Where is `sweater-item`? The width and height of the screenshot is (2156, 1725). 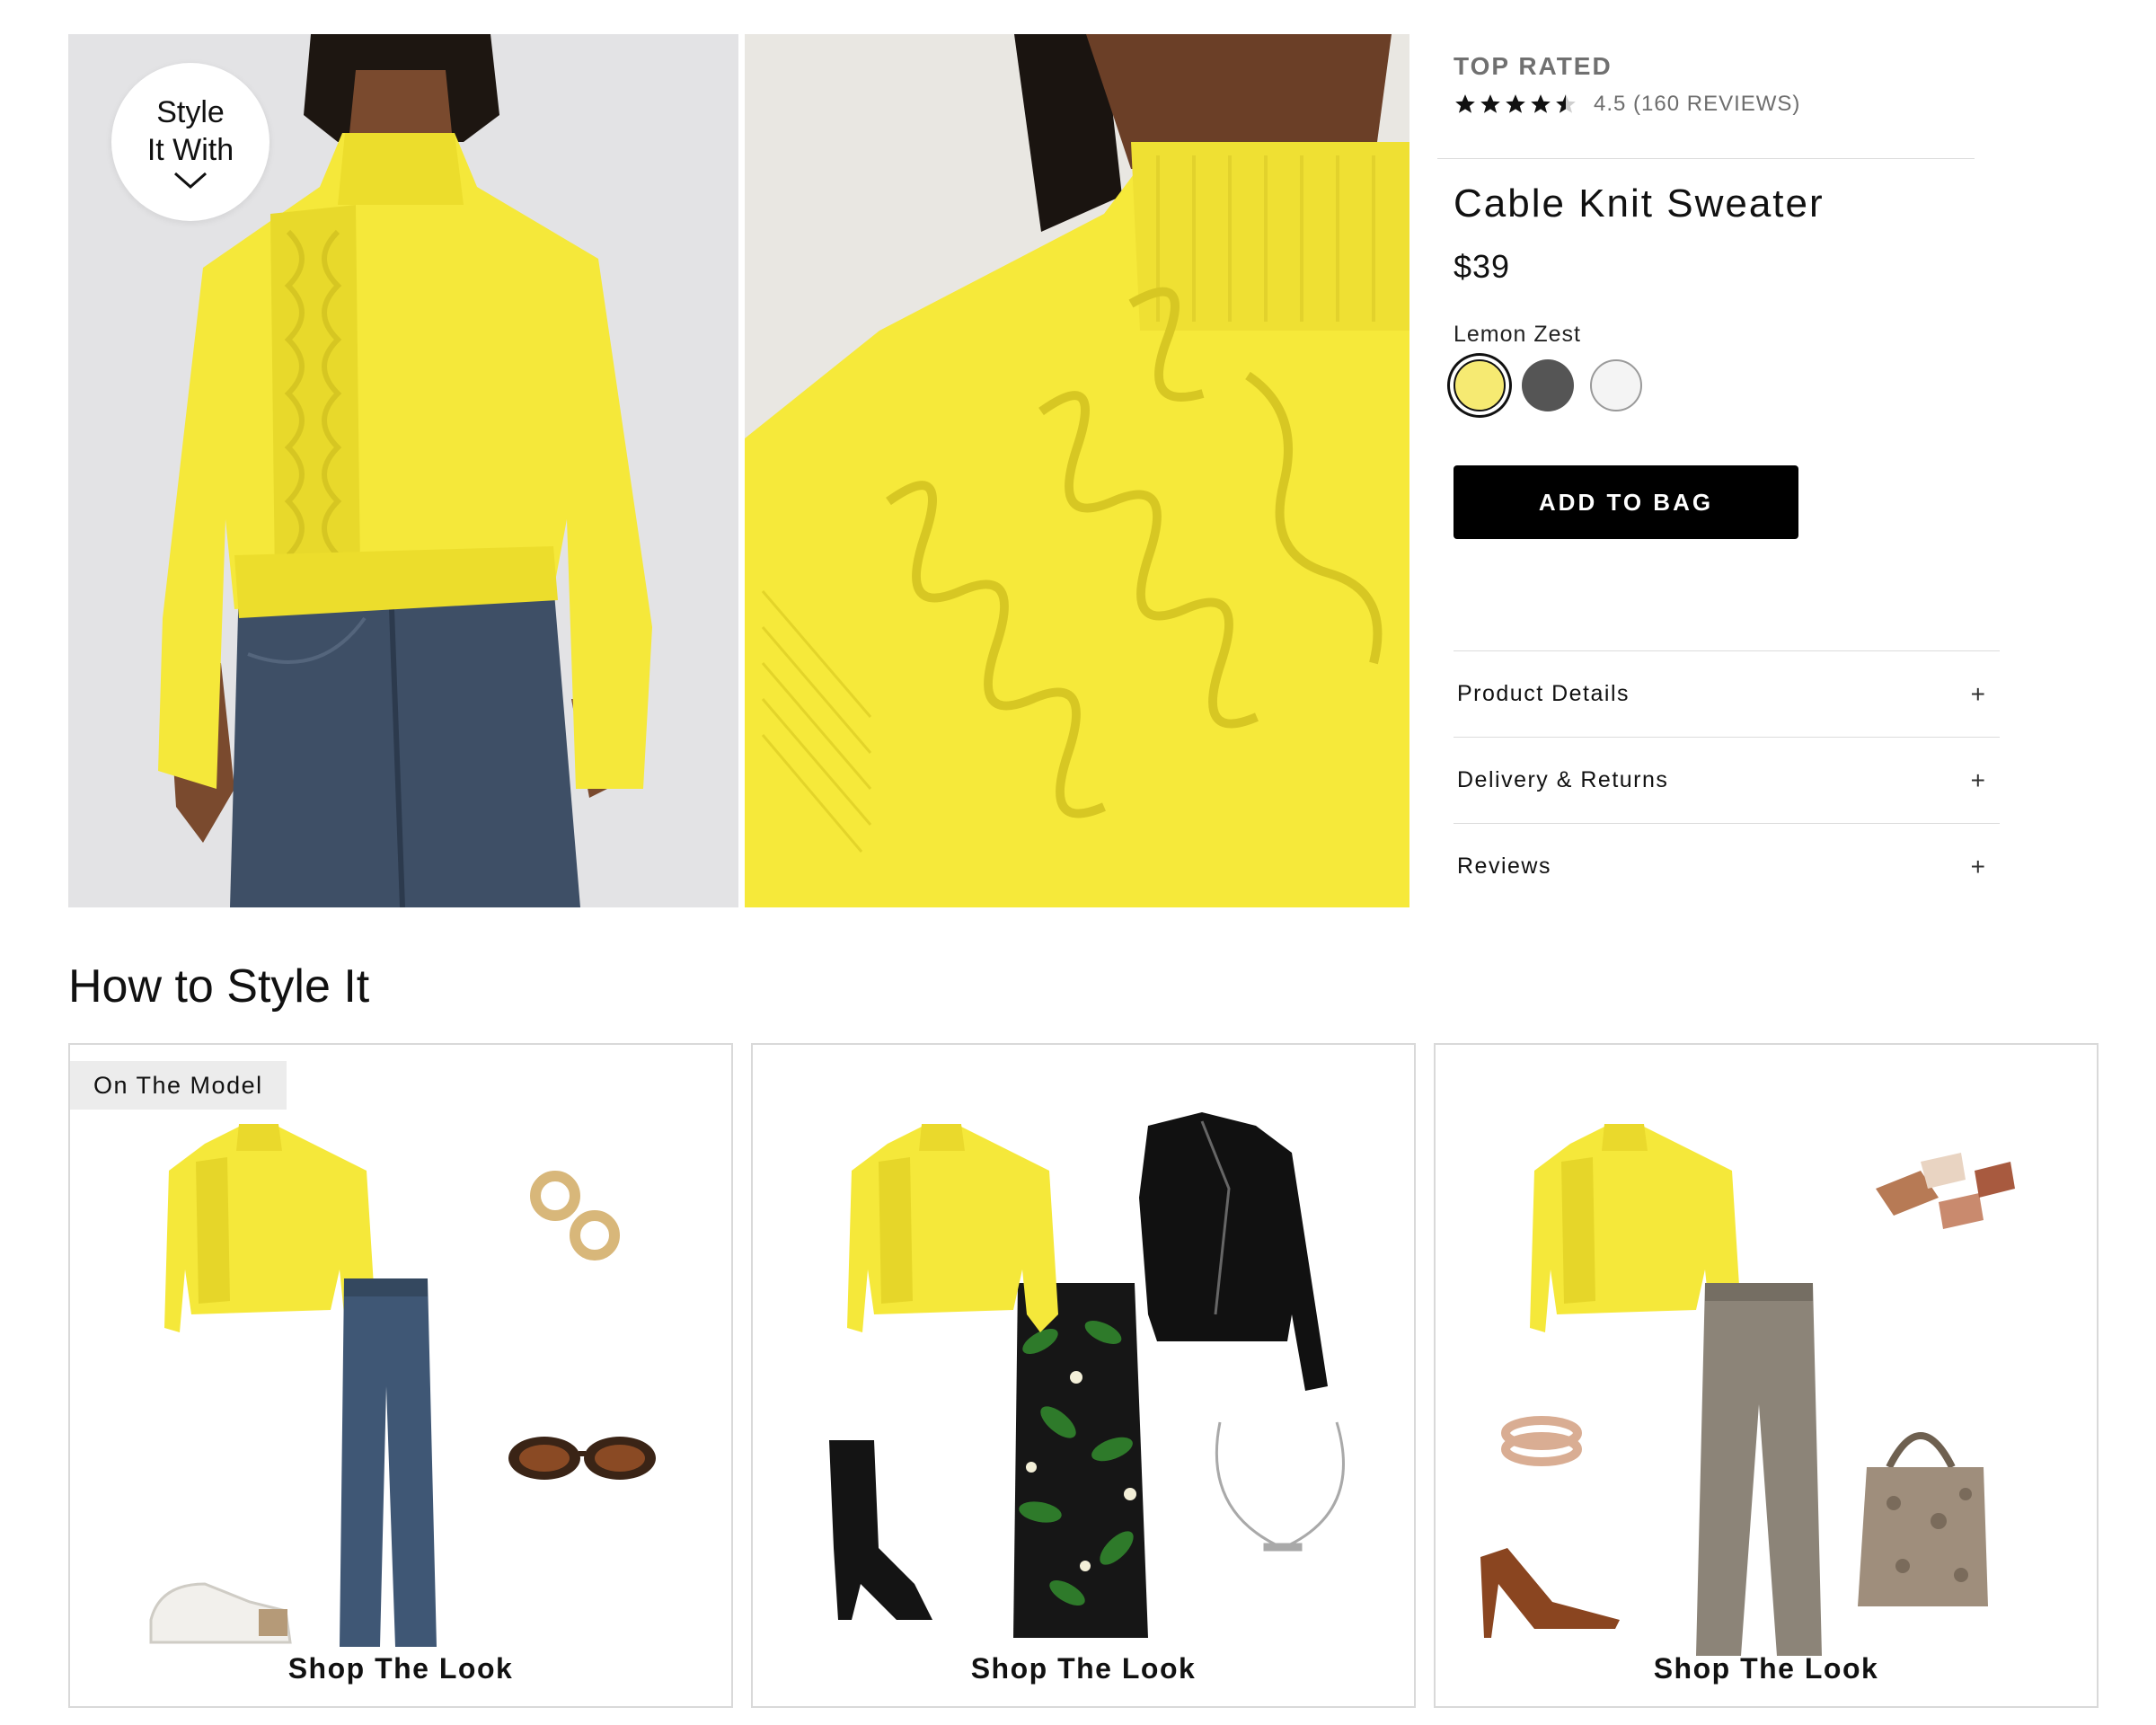
sweater-item is located at coordinates (952, 1228).